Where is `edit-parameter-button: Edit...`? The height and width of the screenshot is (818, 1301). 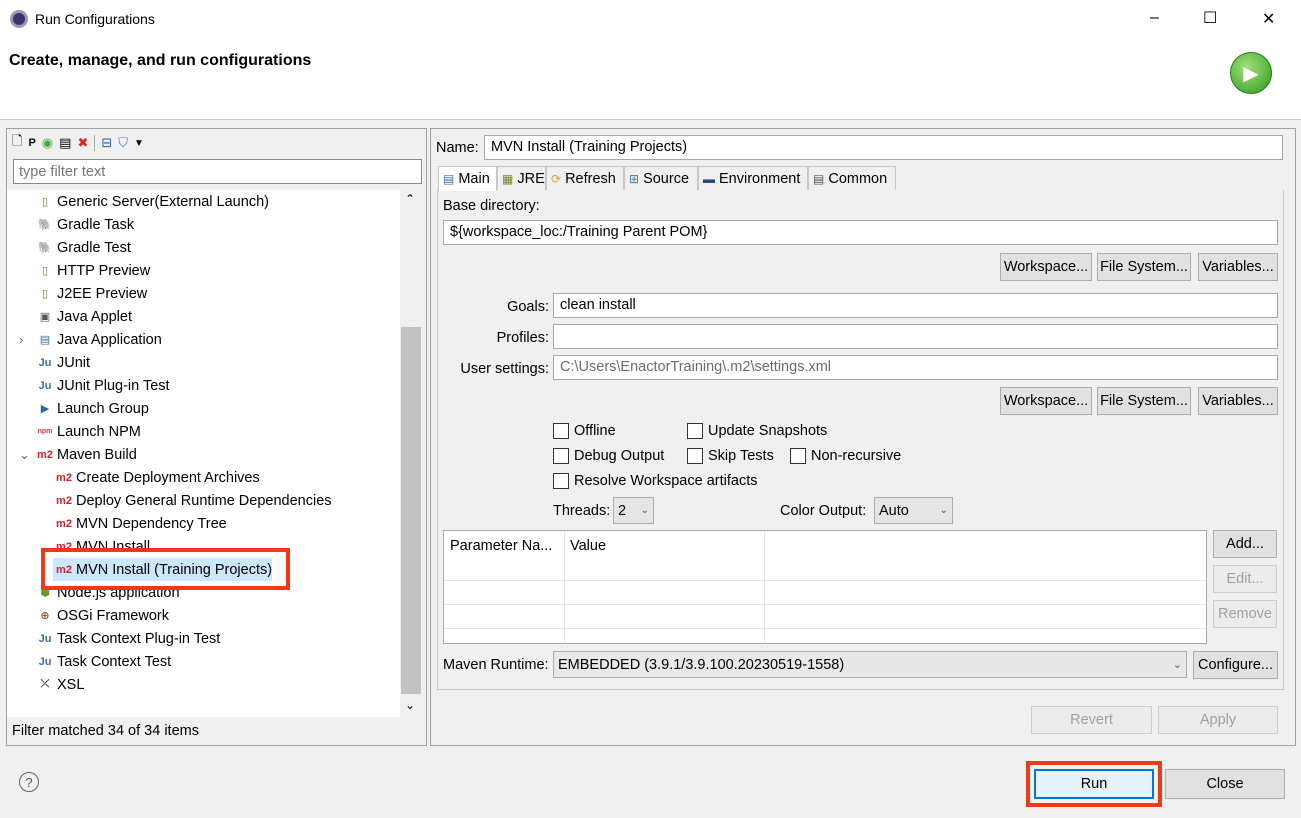 edit-parameter-button: Edit... is located at coordinates (1245, 579).